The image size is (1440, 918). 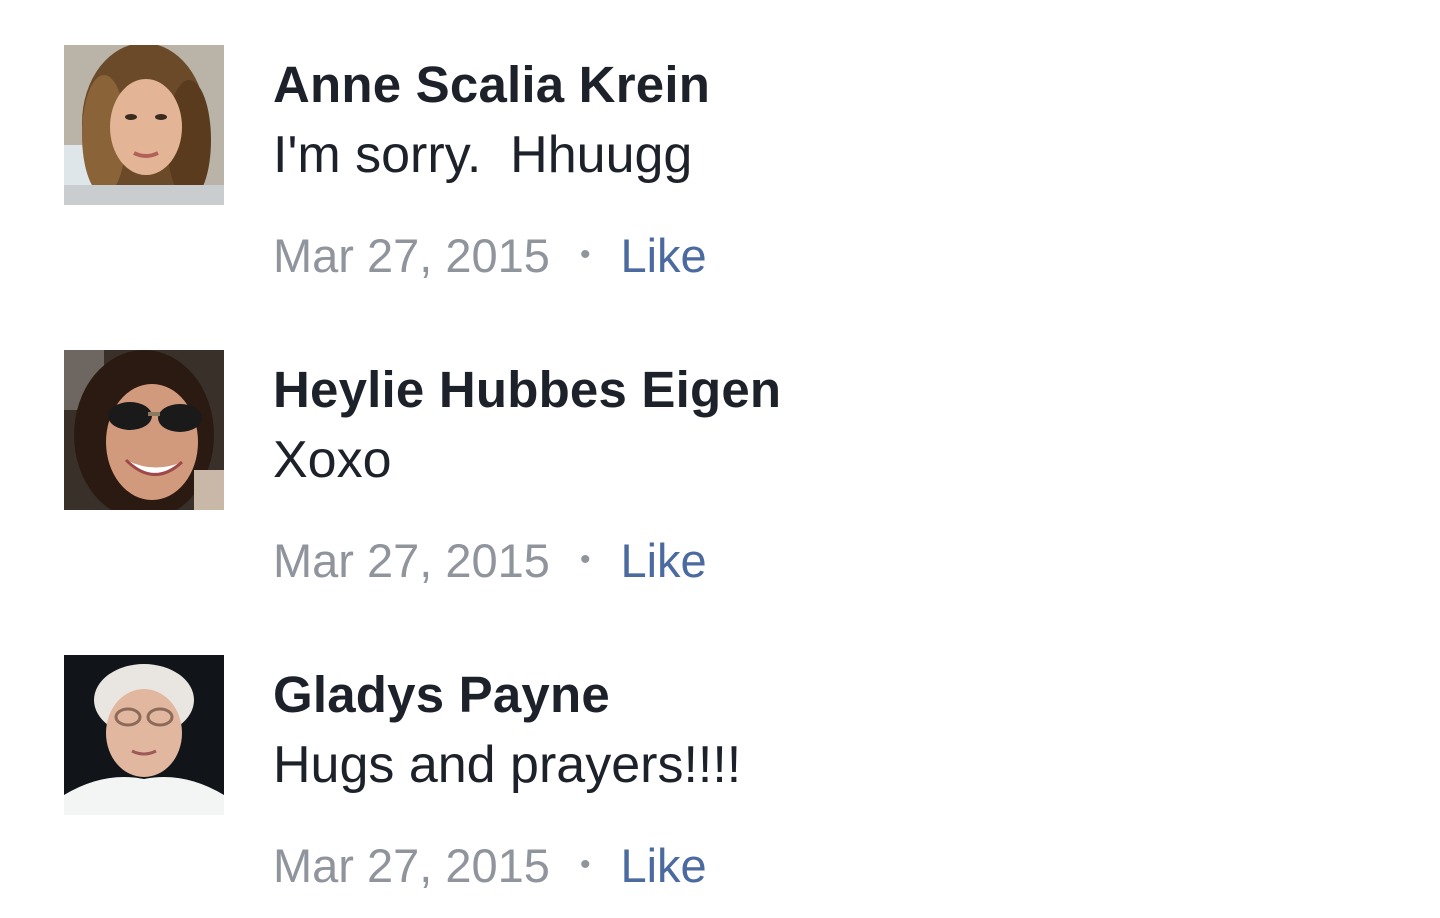 What do you see at coordinates (527, 390) in the screenshot?
I see `comment-author: Heylie Hubbes Eigen` at bounding box center [527, 390].